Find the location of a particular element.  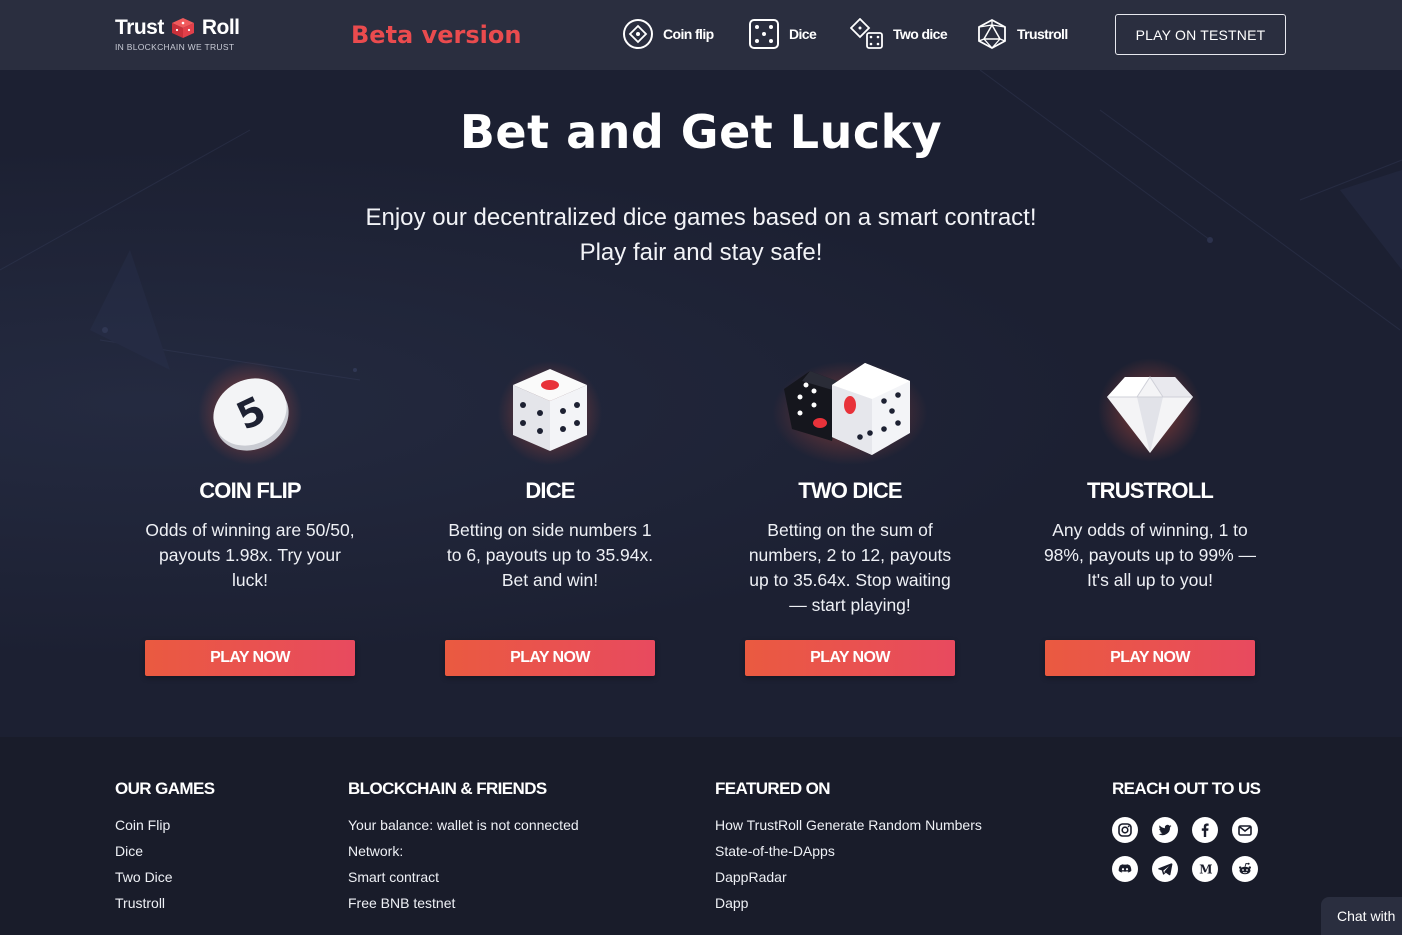

svg-text: M is located at coordinates (1205, 870).